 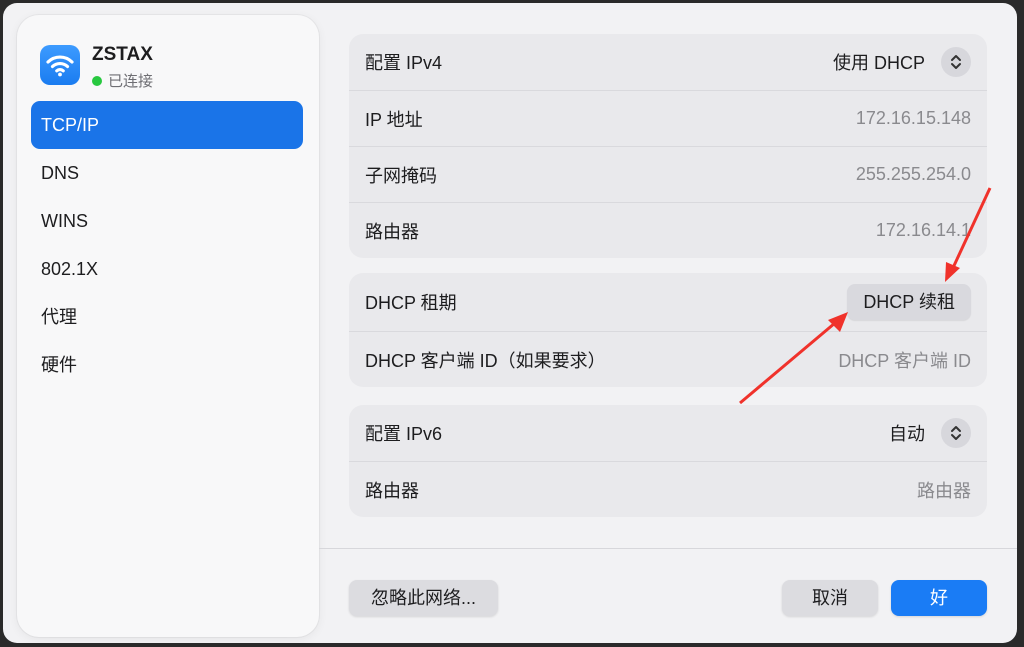 What do you see at coordinates (167, 317) in the screenshot?
I see `sidebar-item-proxy: 代理` at bounding box center [167, 317].